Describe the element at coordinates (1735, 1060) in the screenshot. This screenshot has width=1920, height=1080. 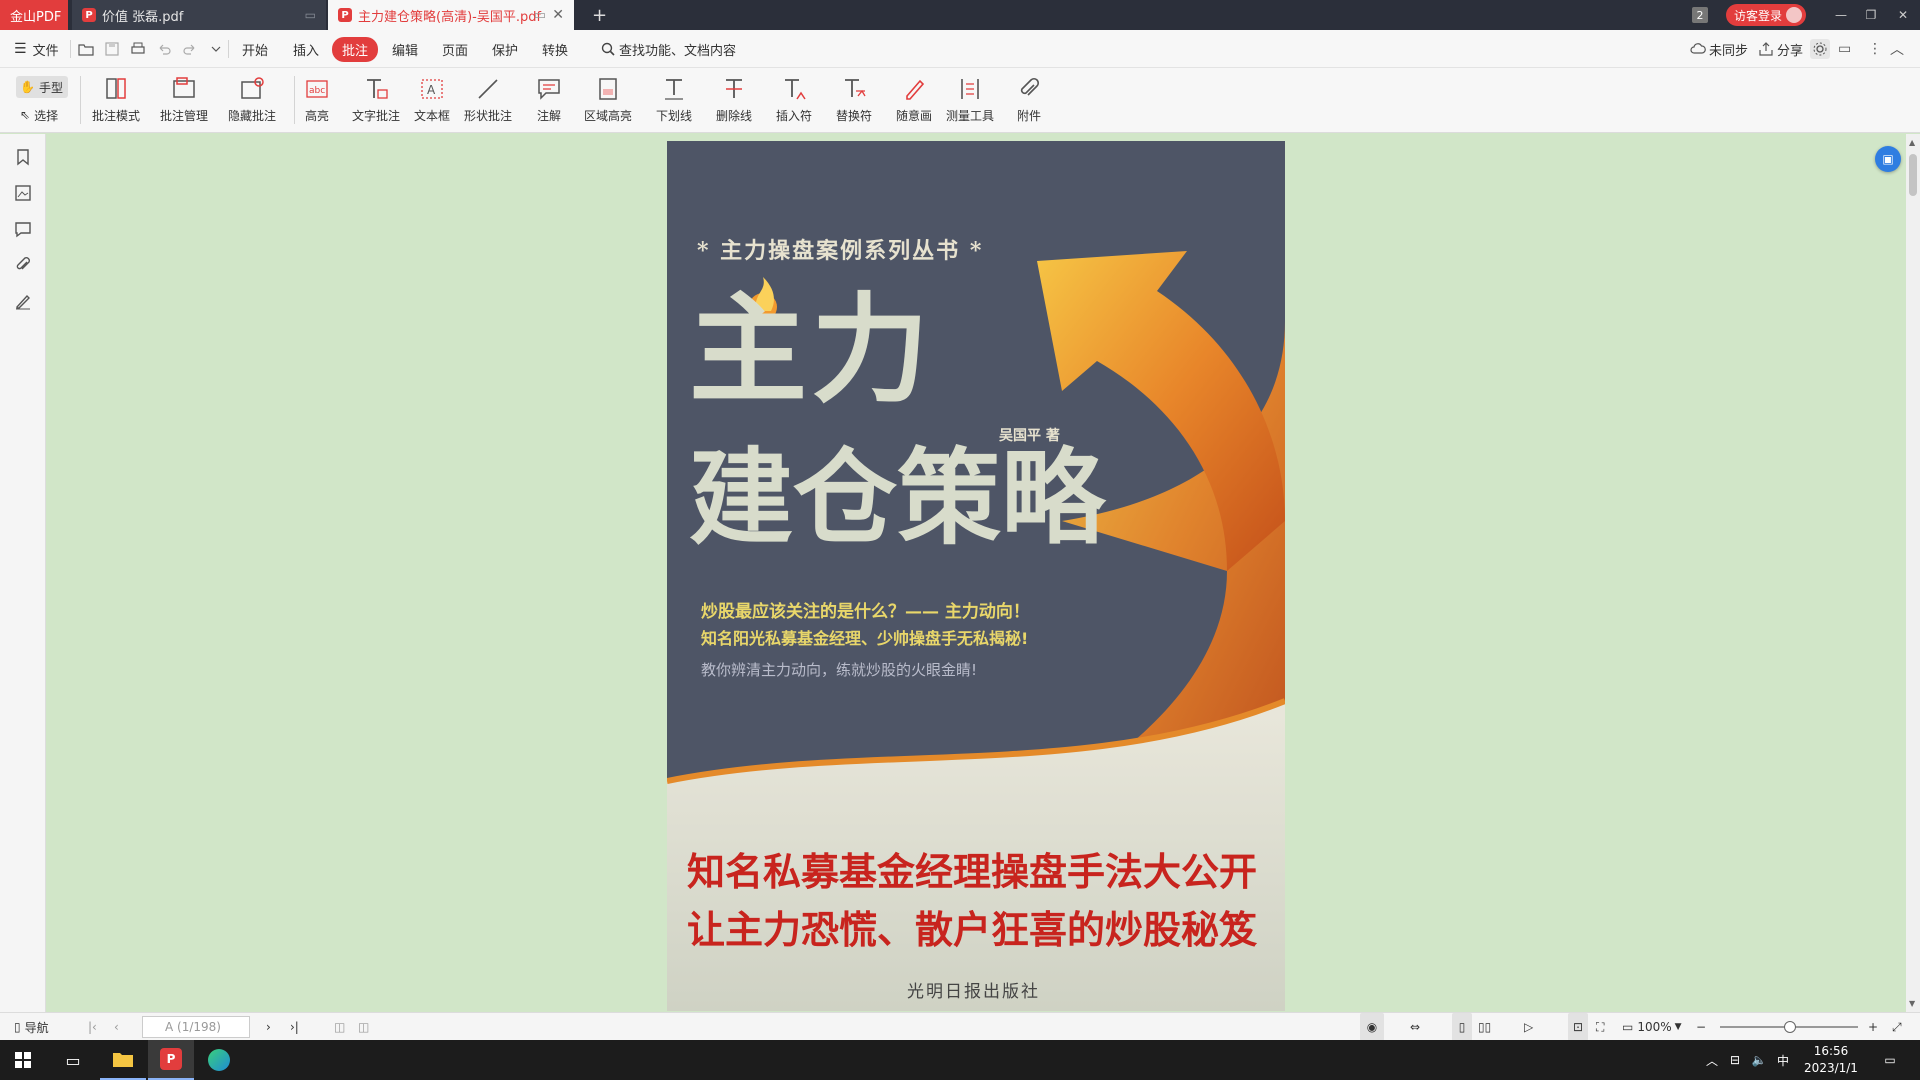
I see `network-icon: ⊟` at that location.